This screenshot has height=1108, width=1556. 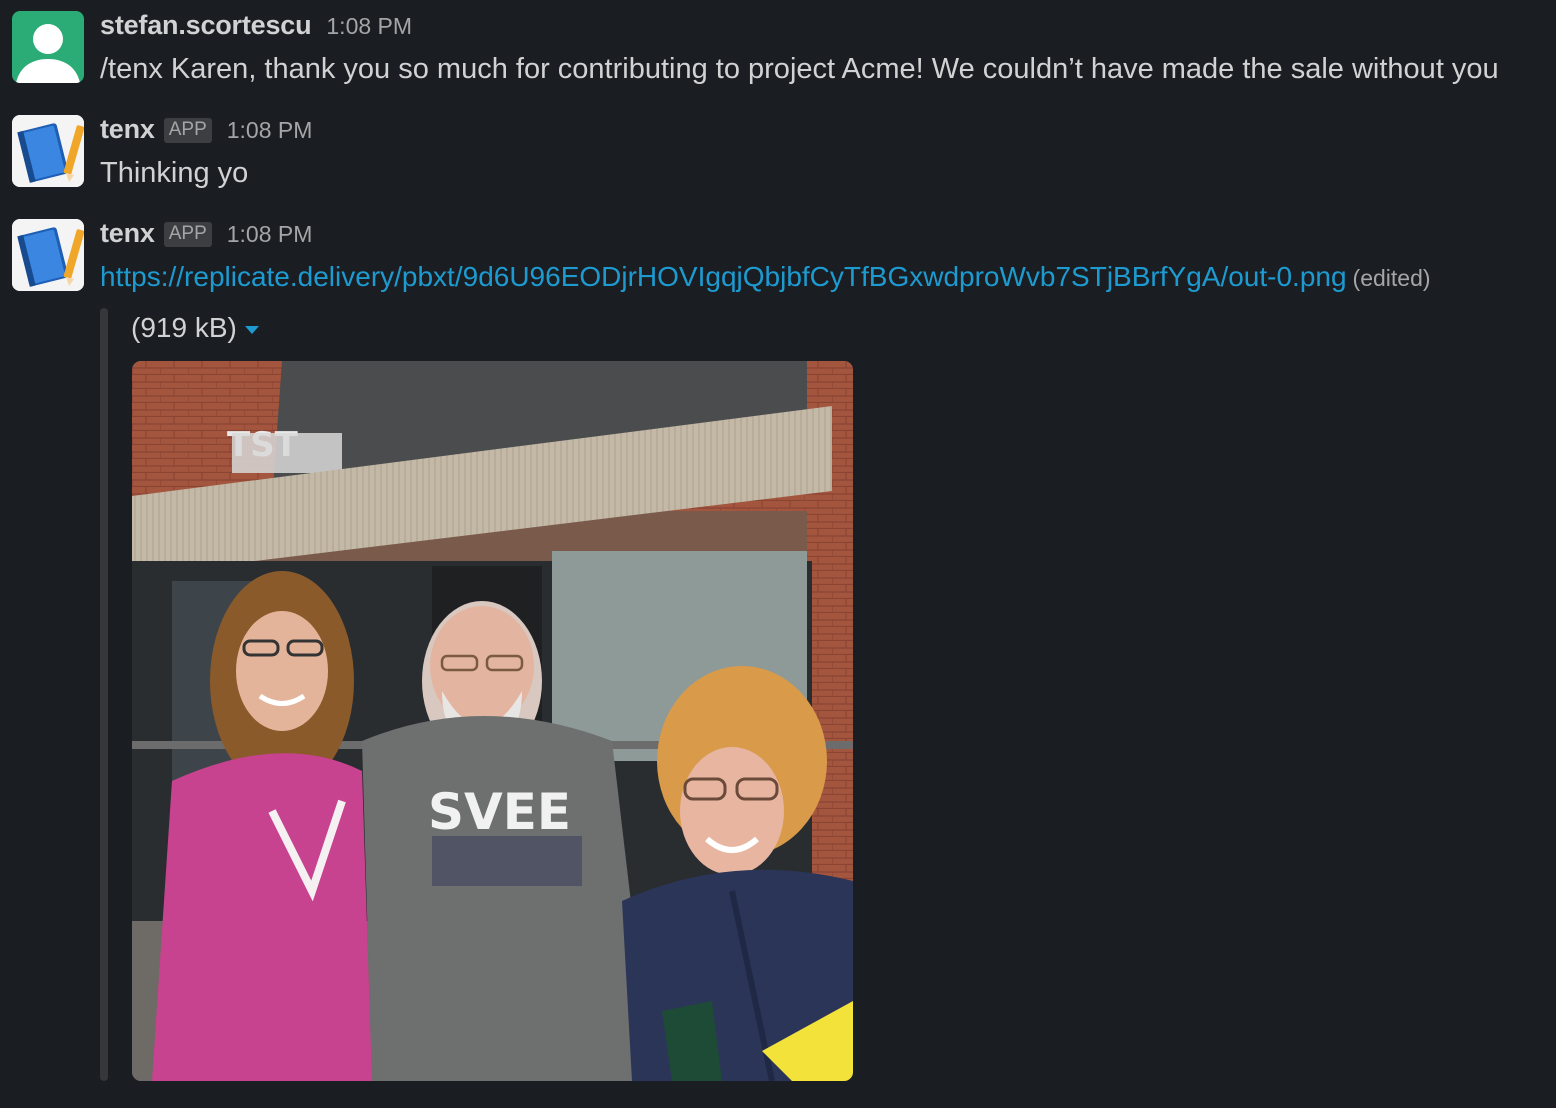 What do you see at coordinates (206, 25) in the screenshot?
I see `username: stefan.scortescu` at bounding box center [206, 25].